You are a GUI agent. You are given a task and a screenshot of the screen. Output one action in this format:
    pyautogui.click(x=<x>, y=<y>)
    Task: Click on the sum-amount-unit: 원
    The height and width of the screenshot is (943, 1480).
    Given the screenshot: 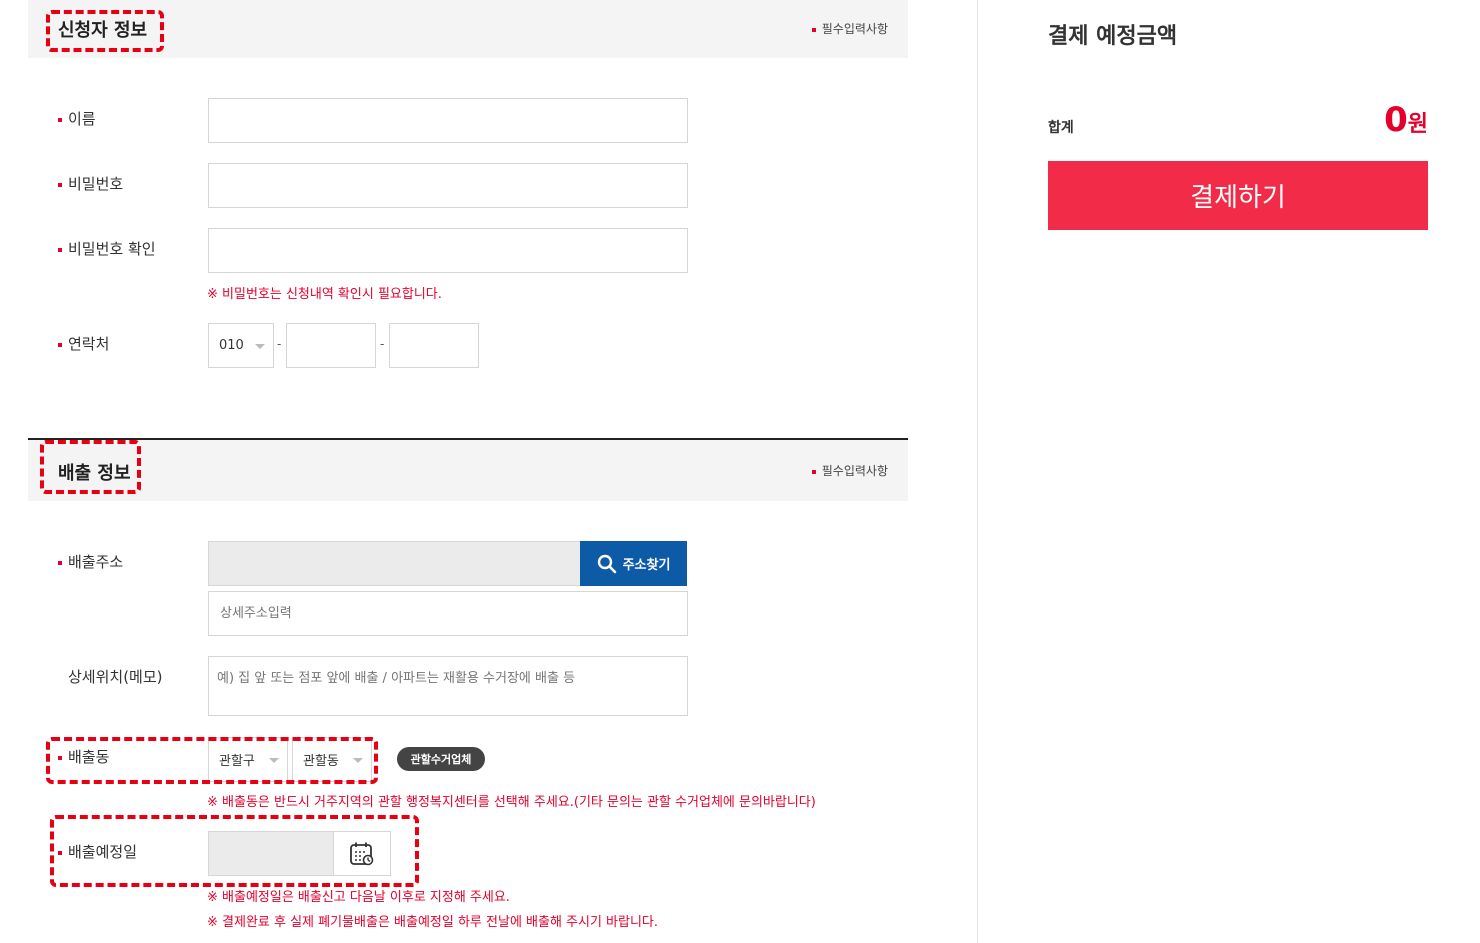 What is the action you would take?
    pyautogui.click(x=1417, y=124)
    